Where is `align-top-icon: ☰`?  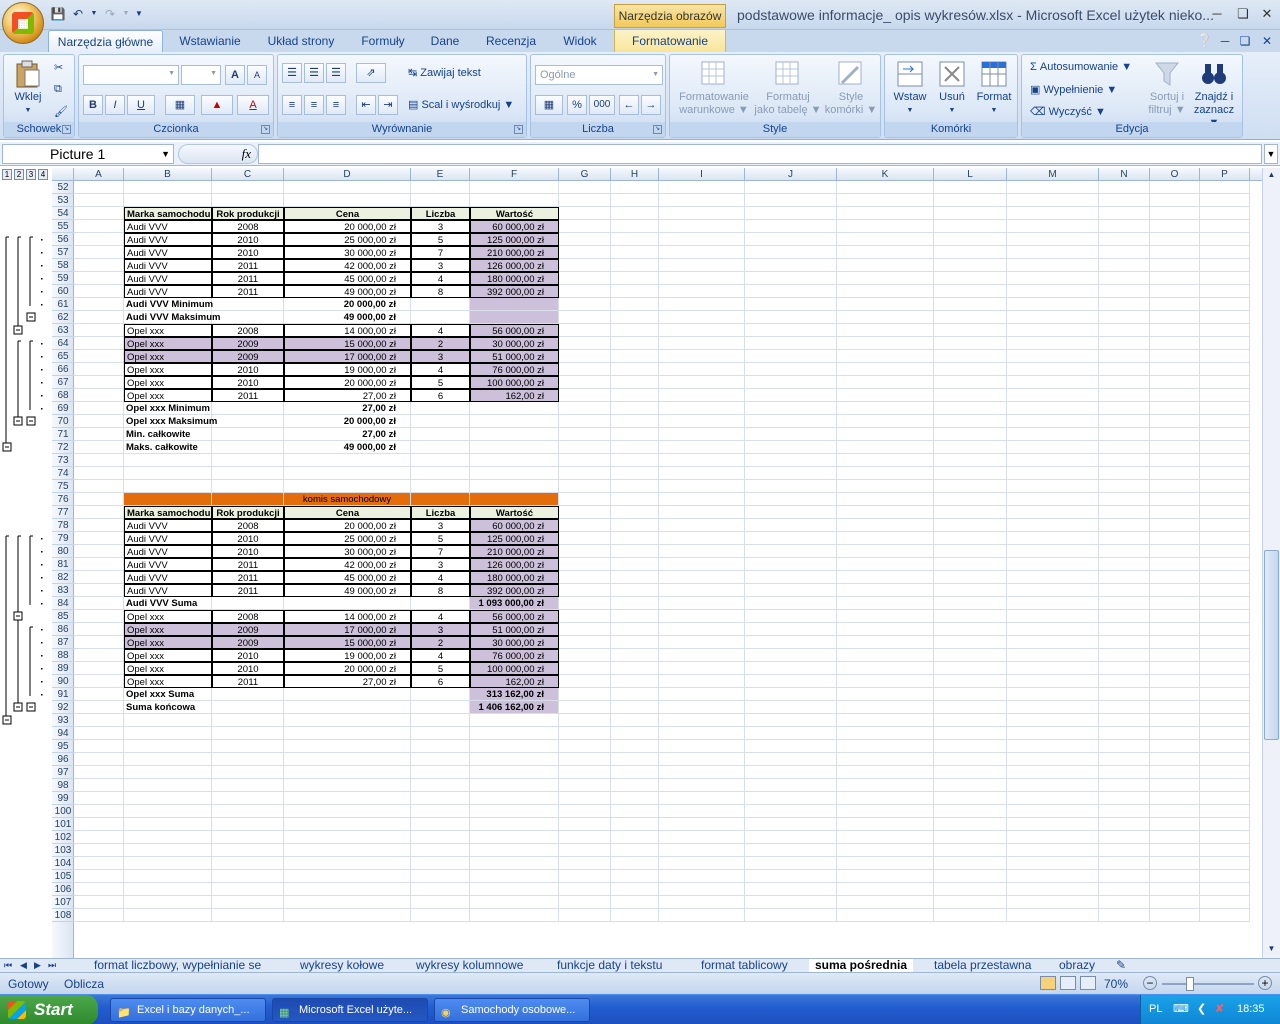 align-top-icon: ☰ is located at coordinates (292, 73).